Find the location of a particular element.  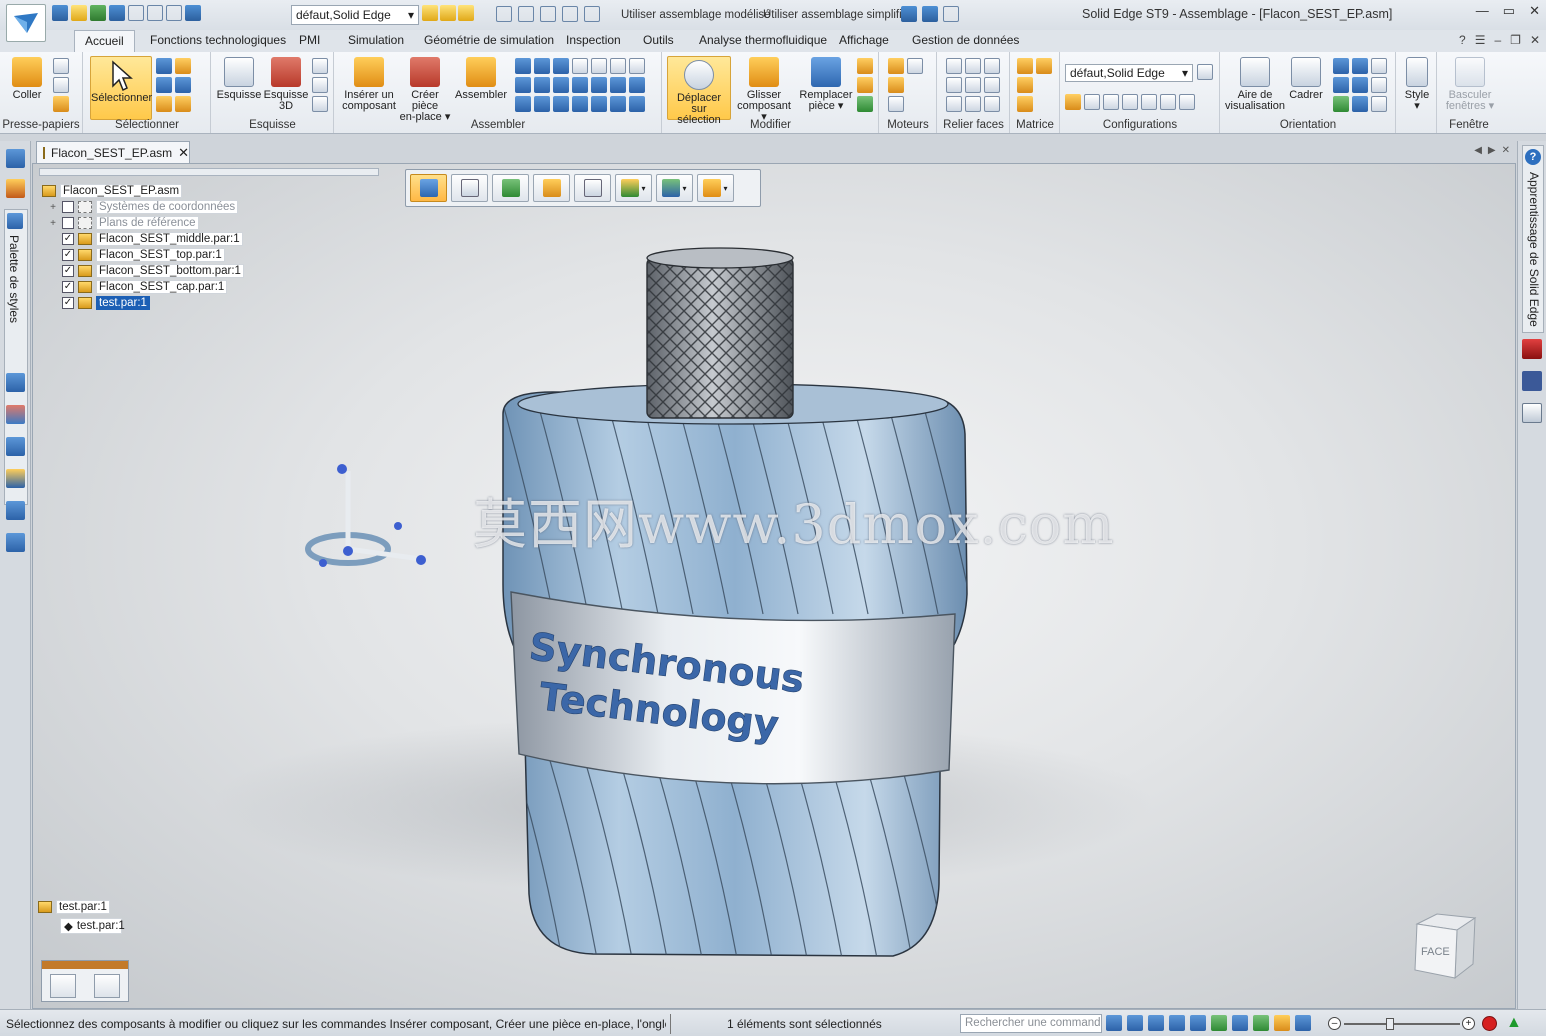

customize-qat-icon is located at coordinates (951, 14).